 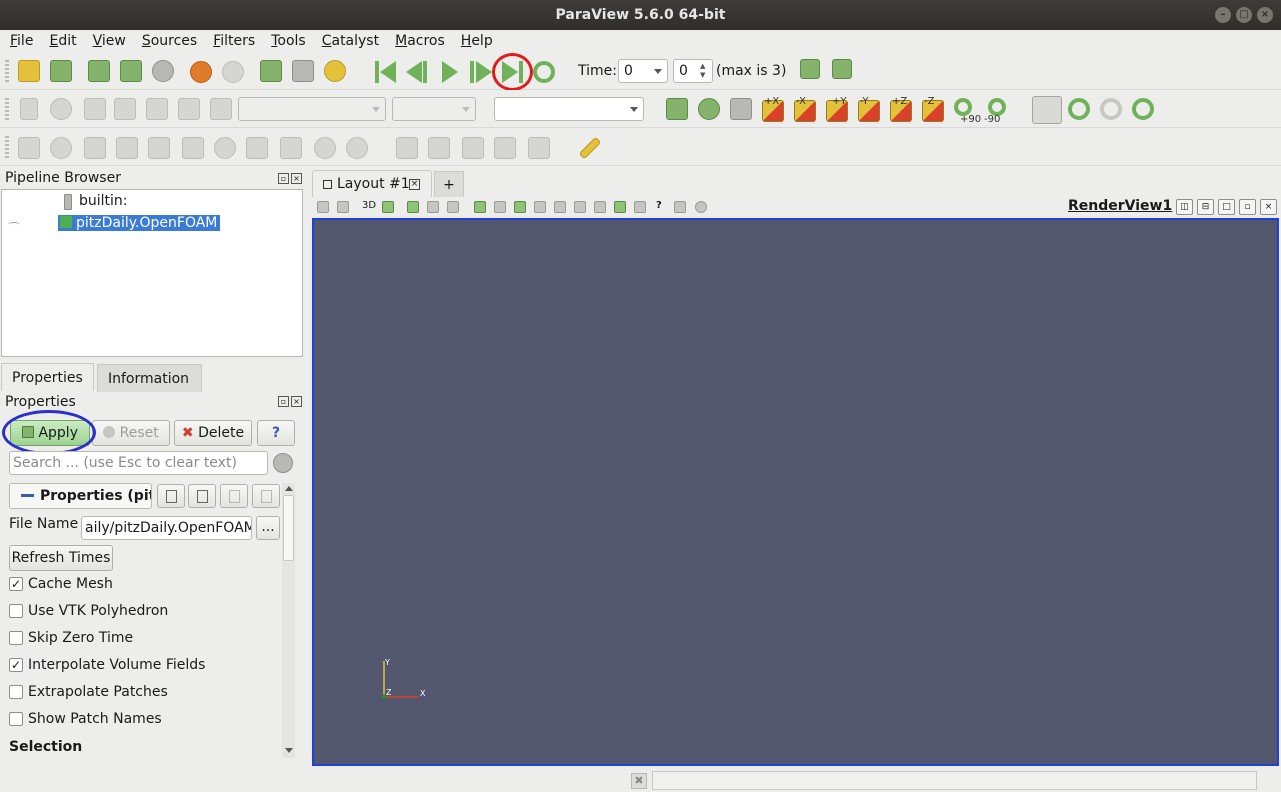 What do you see at coordinates (289, 750) in the screenshot?
I see `scroll-down-icon` at bounding box center [289, 750].